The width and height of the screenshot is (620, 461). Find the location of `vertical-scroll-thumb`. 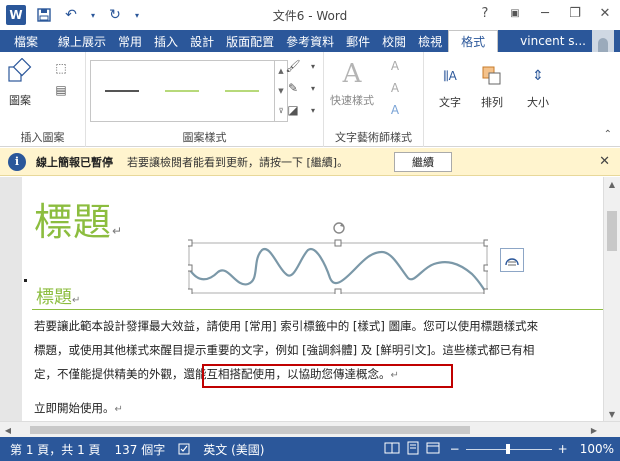

vertical-scroll-thumb is located at coordinates (612, 231).